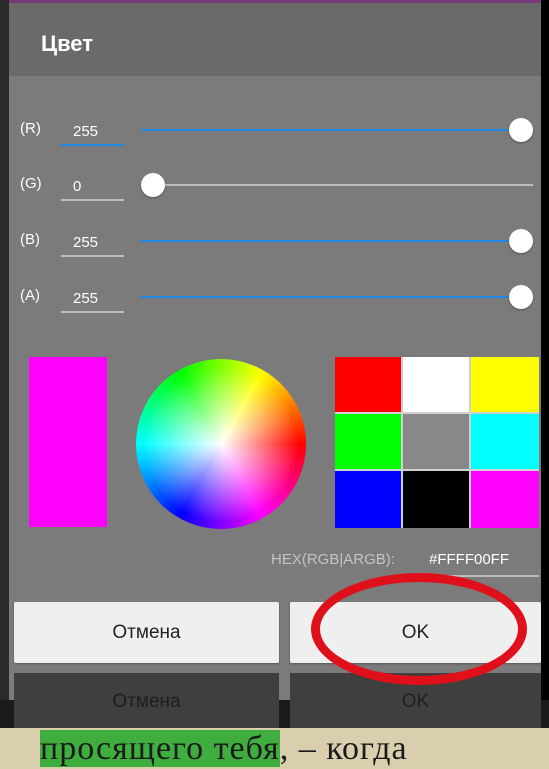 The width and height of the screenshot is (549, 769). Describe the element at coordinates (436, 384) in the screenshot. I see `palette-swatch-white` at that location.